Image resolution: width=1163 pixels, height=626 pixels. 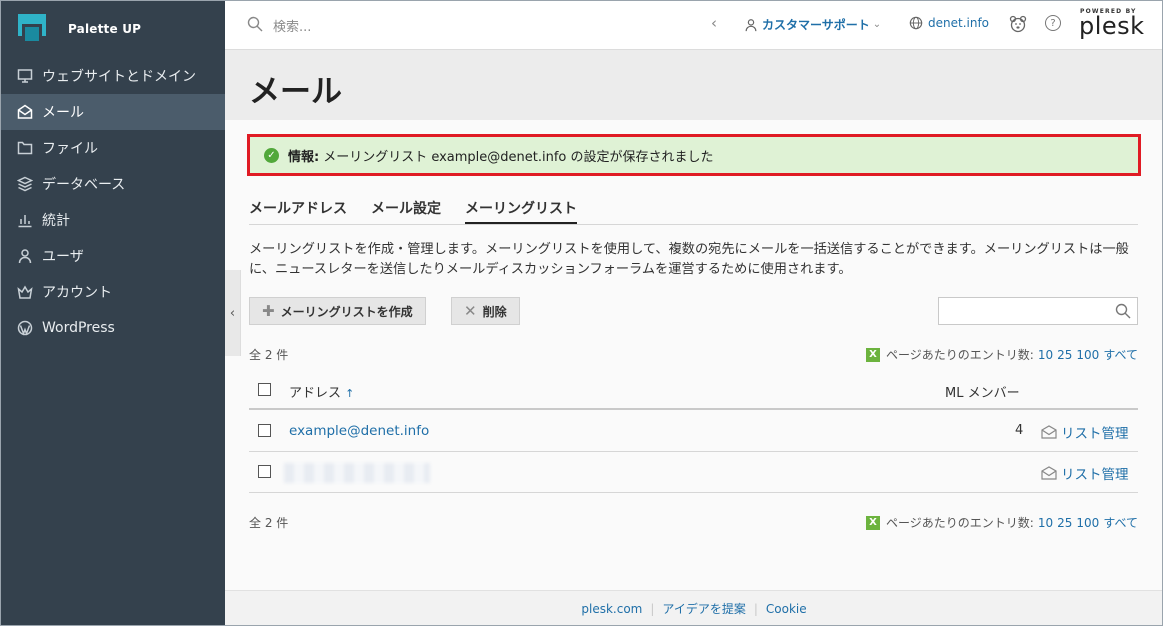 I want to click on chevron-down-icon: ⌄, so click(x=877, y=24).